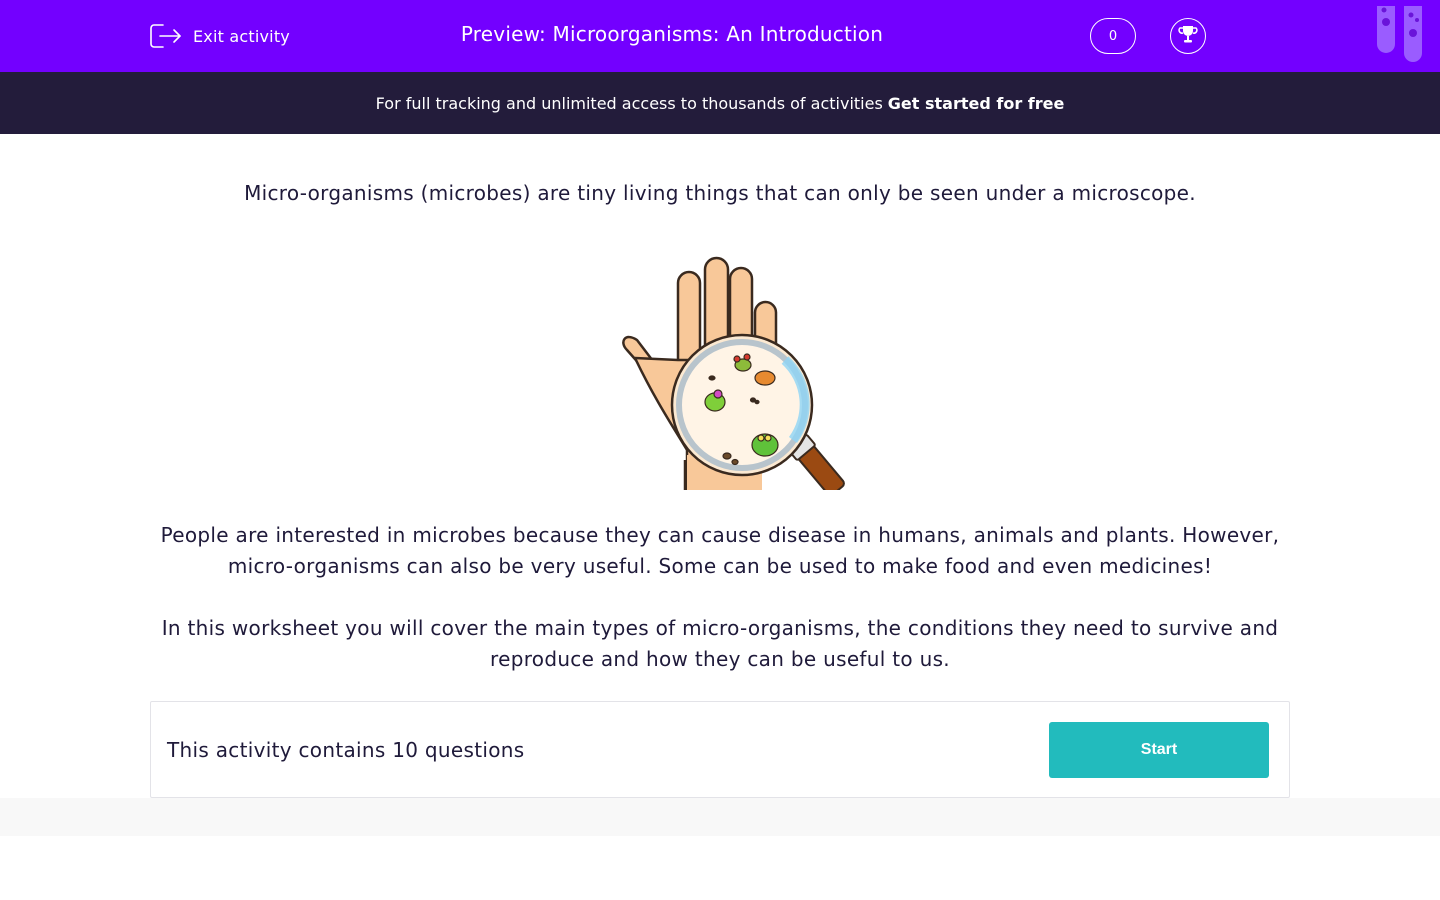 The height and width of the screenshot is (900, 1440). What do you see at coordinates (1113, 36) in the screenshot?
I see `score-badge: 0` at bounding box center [1113, 36].